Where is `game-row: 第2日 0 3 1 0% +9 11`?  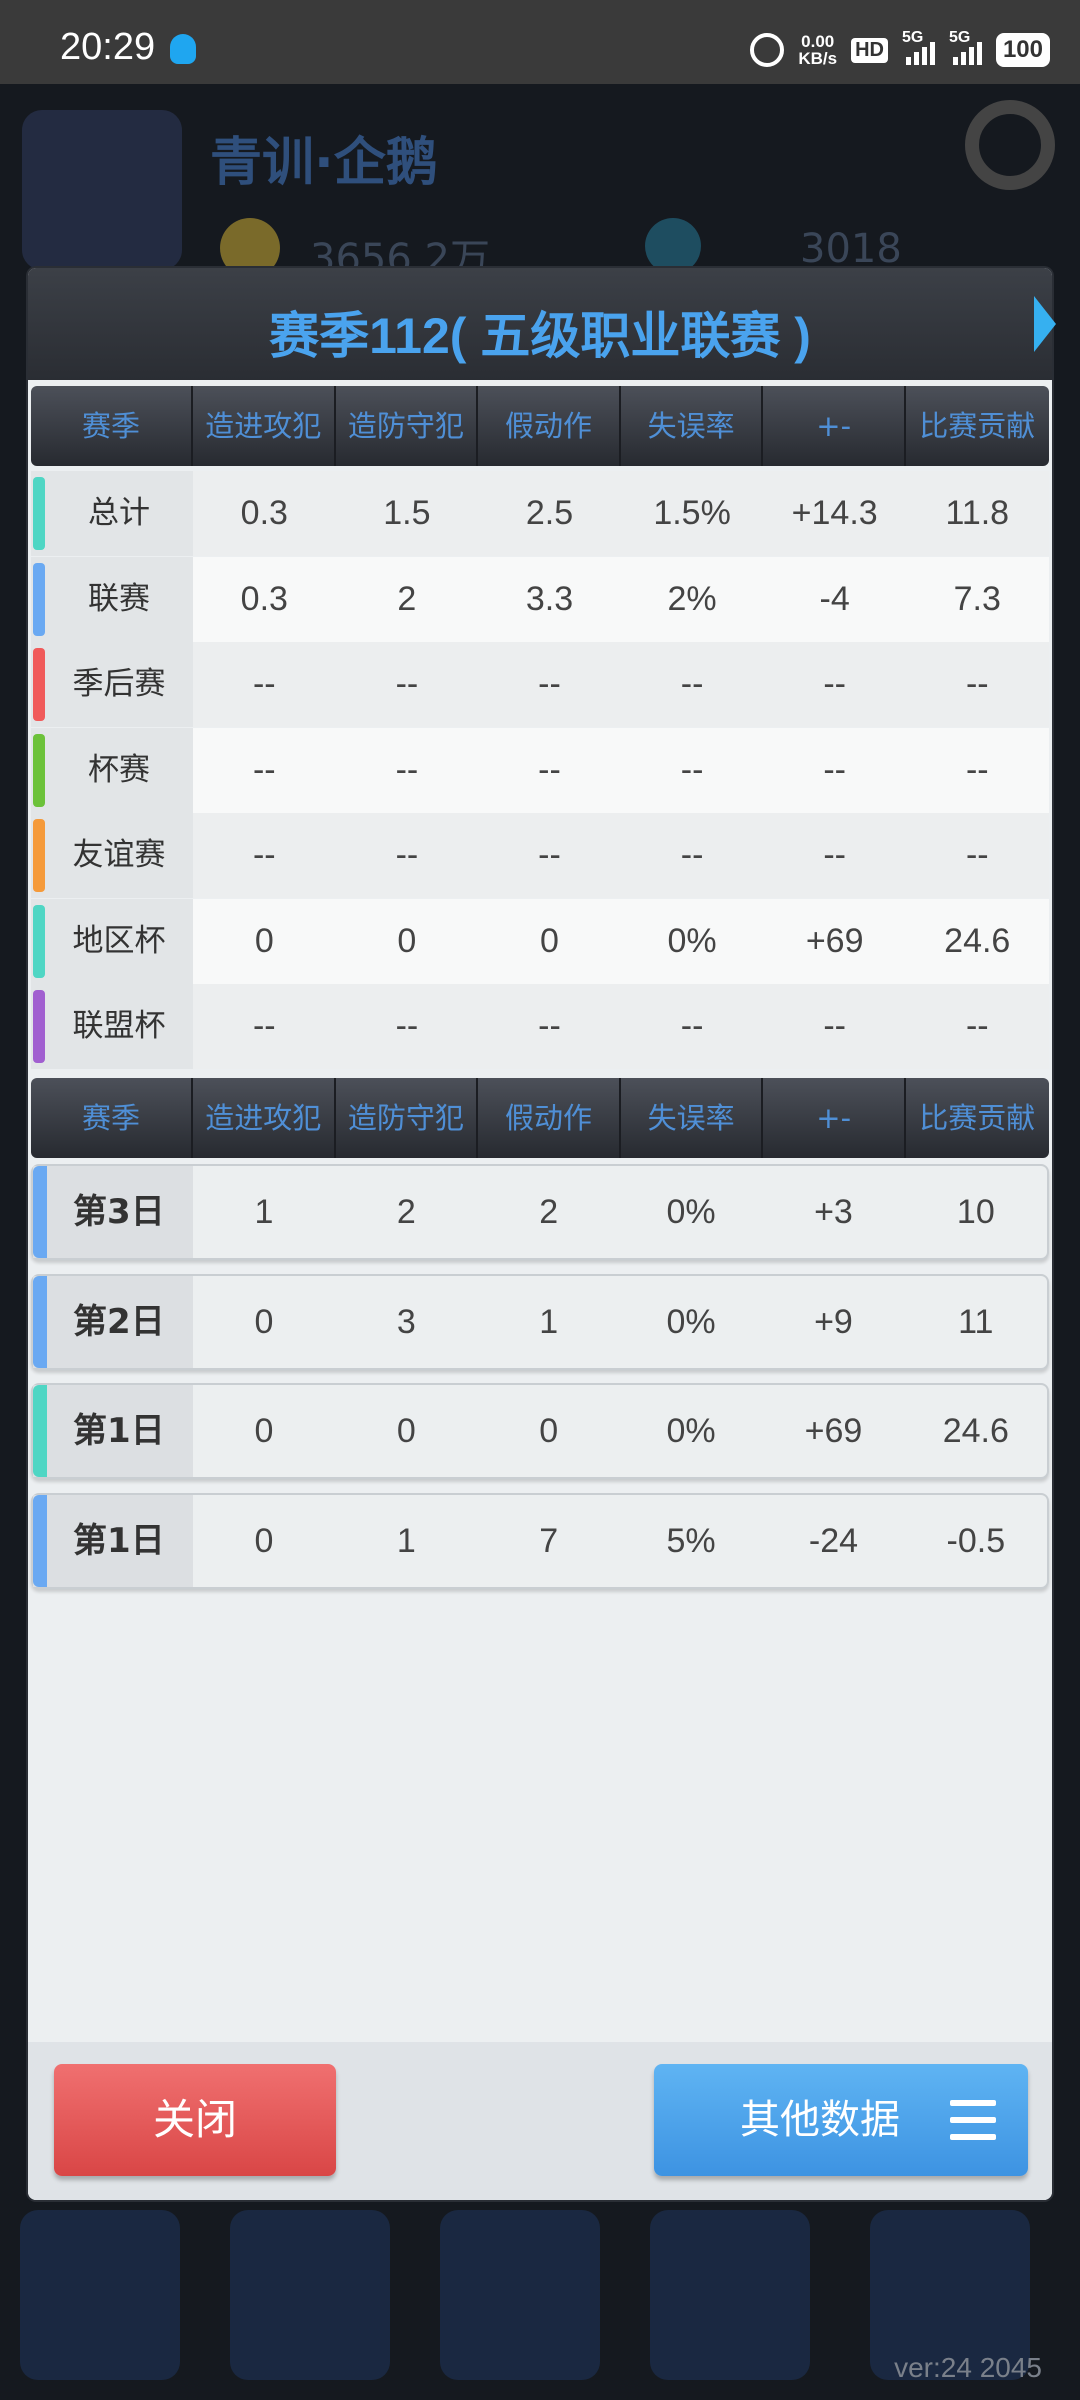
game-row: 第2日 0 3 1 0% +9 11 is located at coordinates (540, 1321).